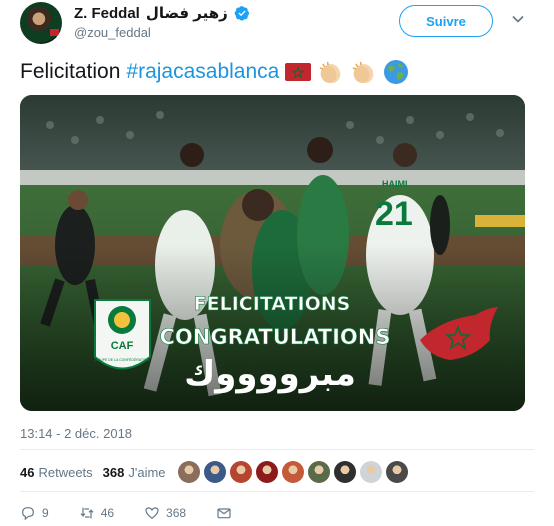  Describe the element at coordinates (28, 514) in the screenshot. I see `reply-icon` at that location.